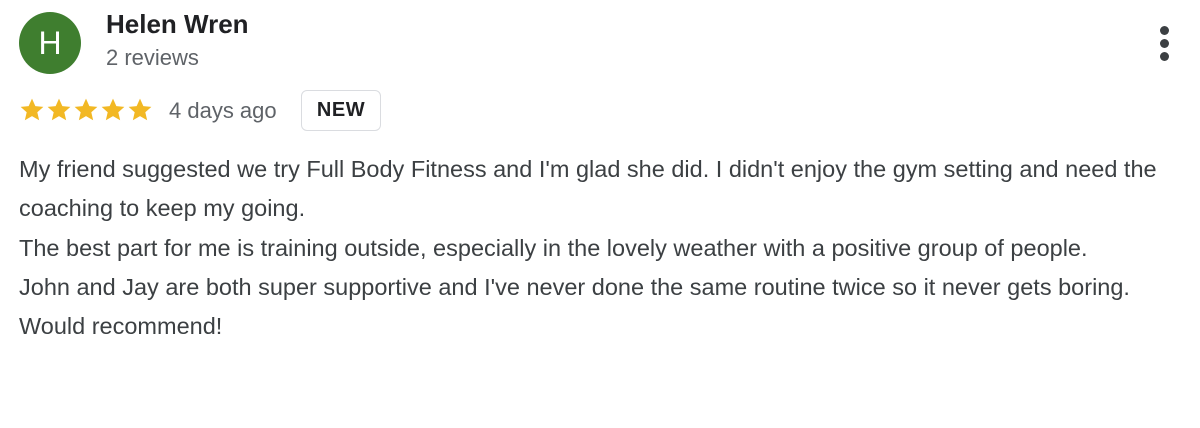  Describe the element at coordinates (1165, 43) in the screenshot. I see `more-options-button` at that location.